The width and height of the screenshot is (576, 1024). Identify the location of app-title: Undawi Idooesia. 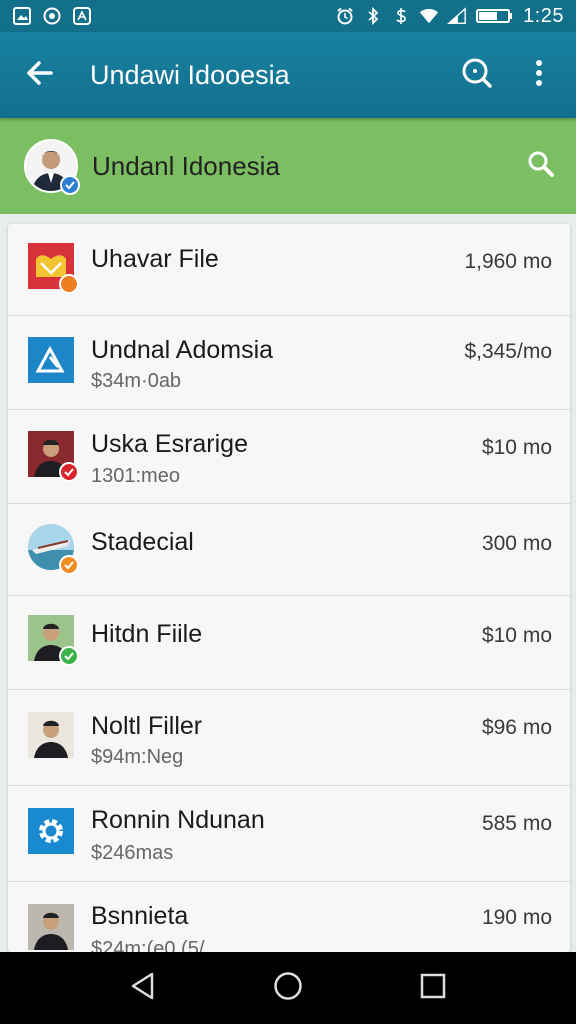
(190, 74).